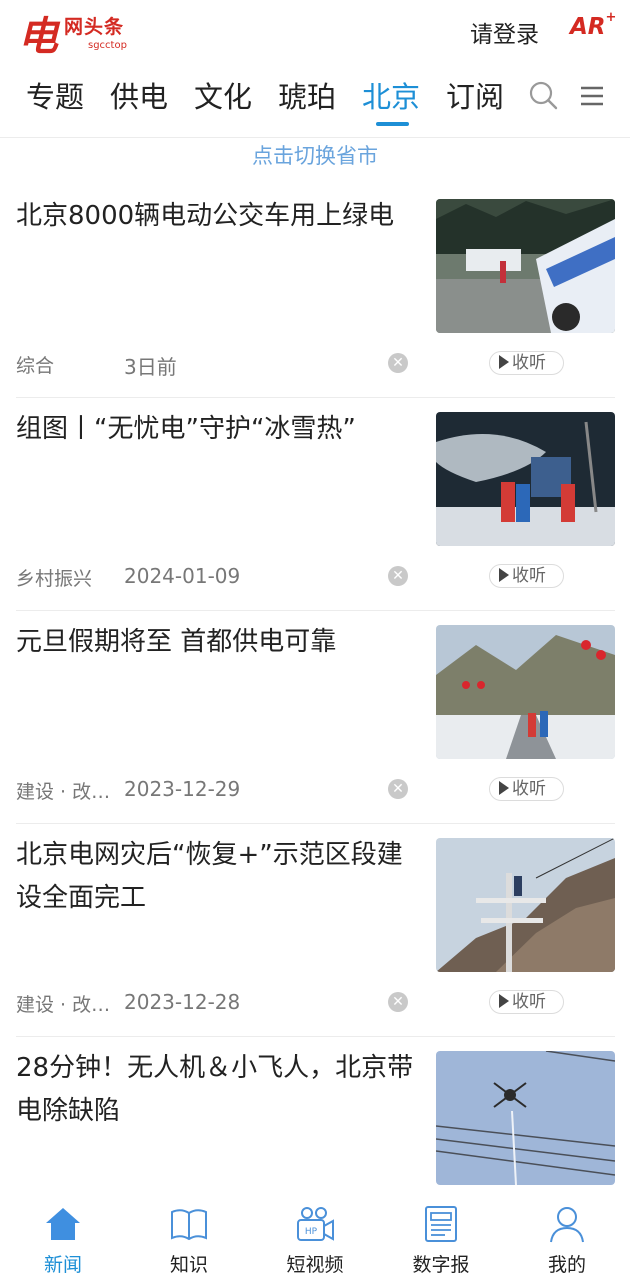 The width and height of the screenshot is (630, 1280). I want to click on video-icon: HP, so click(315, 1224).